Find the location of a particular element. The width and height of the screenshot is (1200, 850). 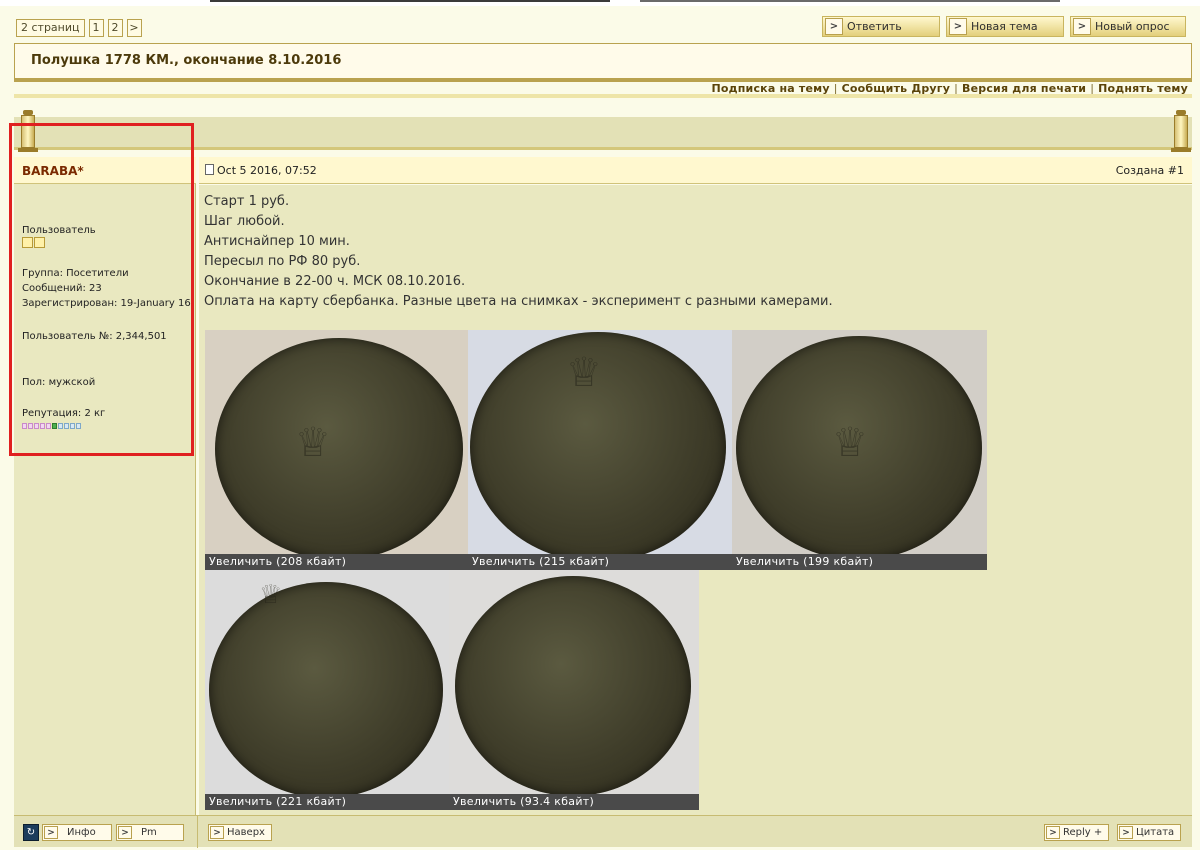

author-user-number: Пользователь №: 2,344,501 is located at coordinates (94, 336).